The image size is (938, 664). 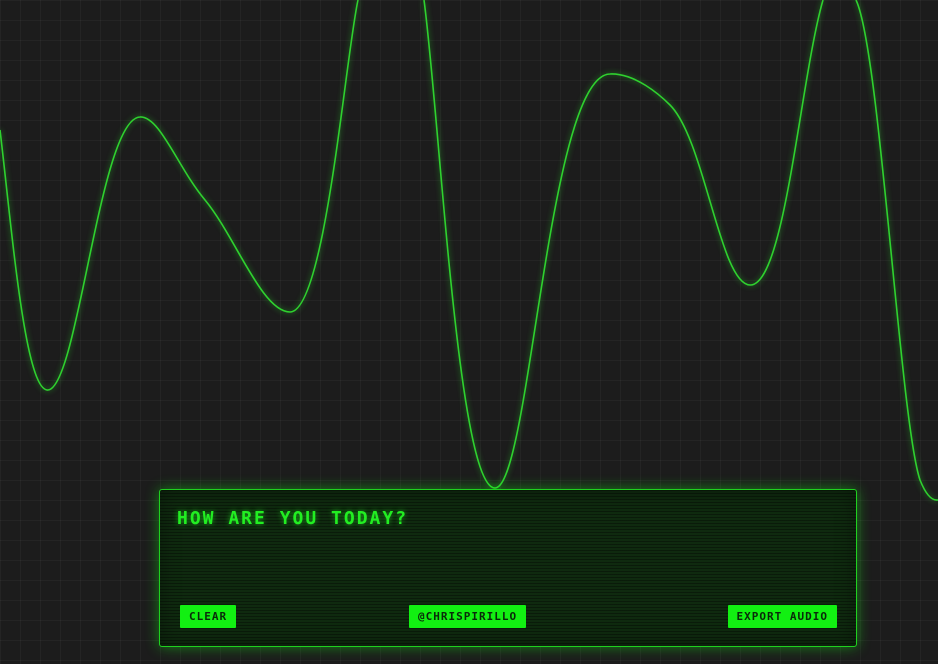 What do you see at coordinates (208, 616) in the screenshot?
I see `clear-button: CLEAR` at bounding box center [208, 616].